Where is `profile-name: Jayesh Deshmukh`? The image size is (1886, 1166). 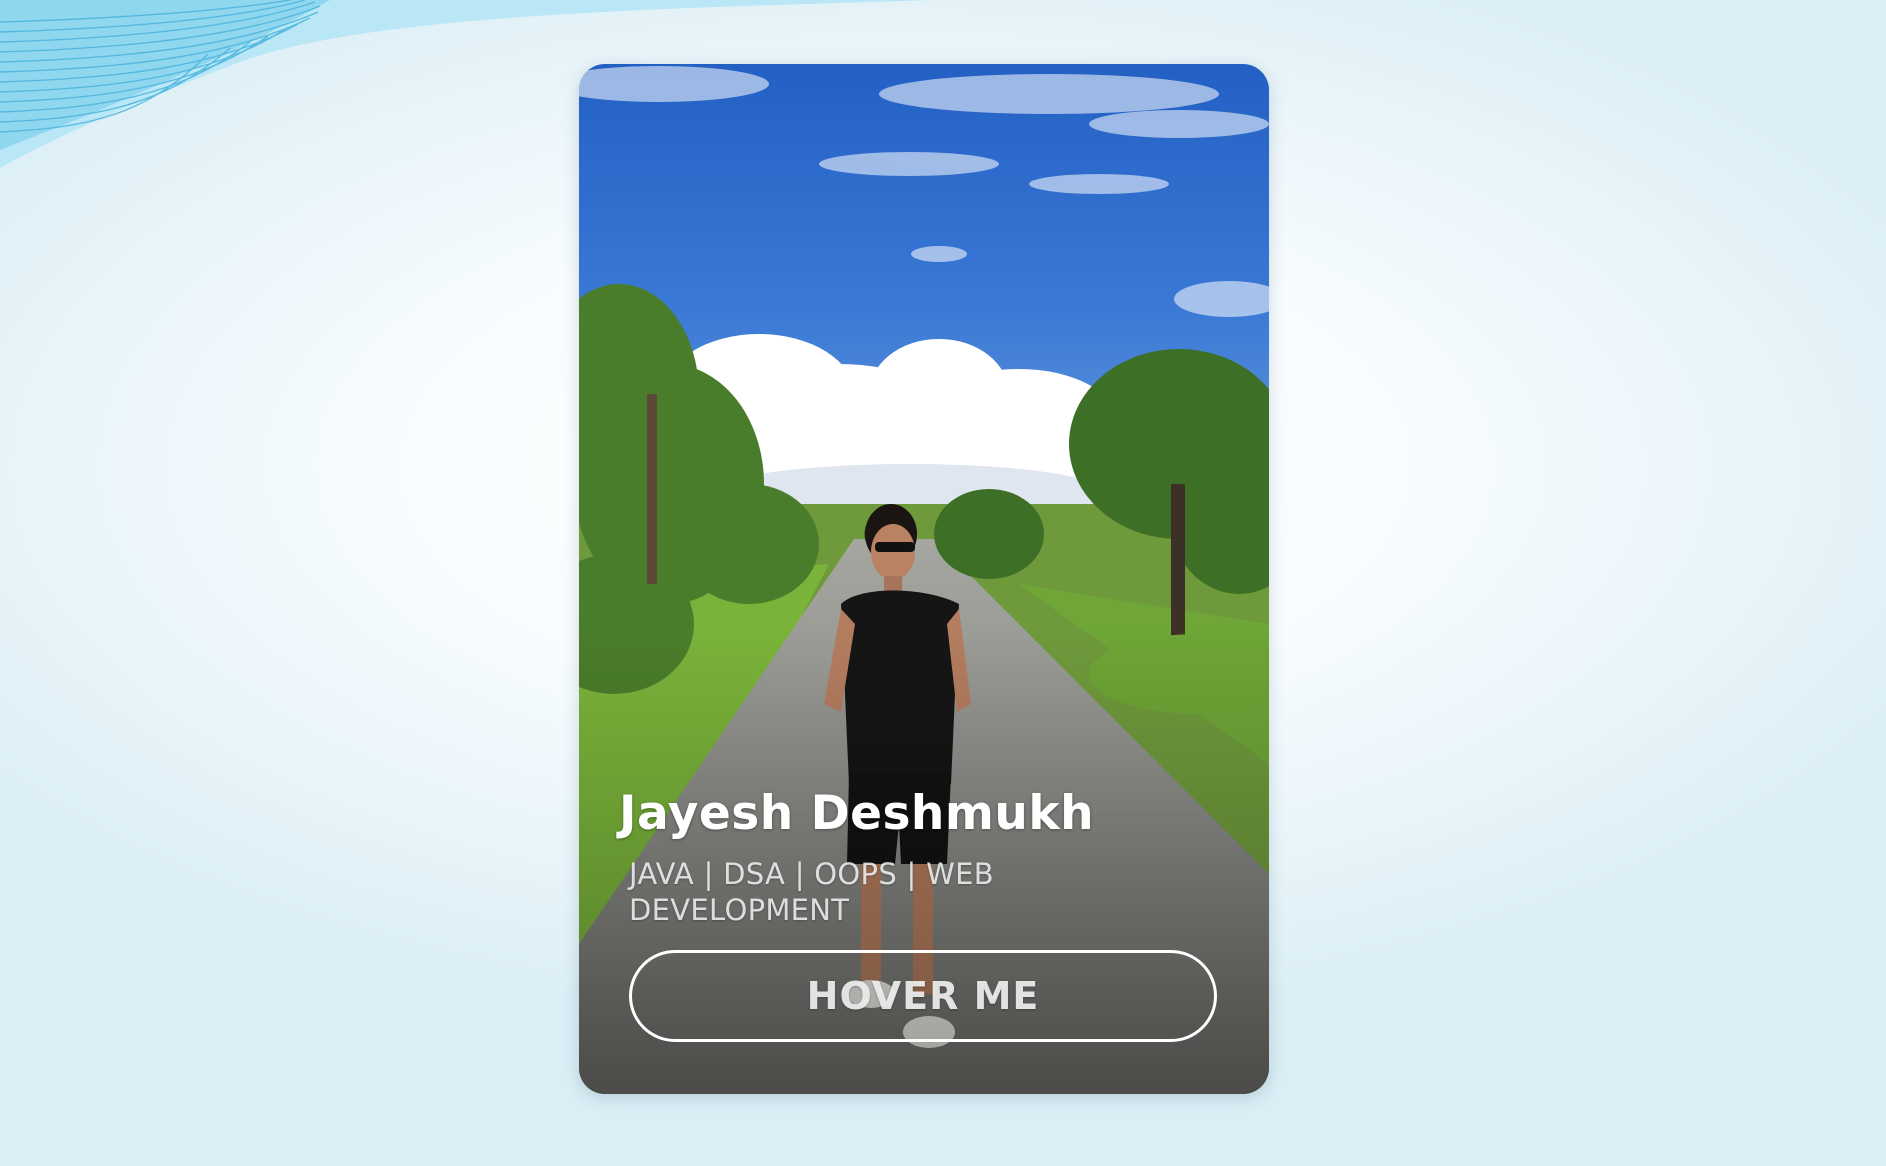 profile-name: Jayesh Deshmukh is located at coordinates (857, 813).